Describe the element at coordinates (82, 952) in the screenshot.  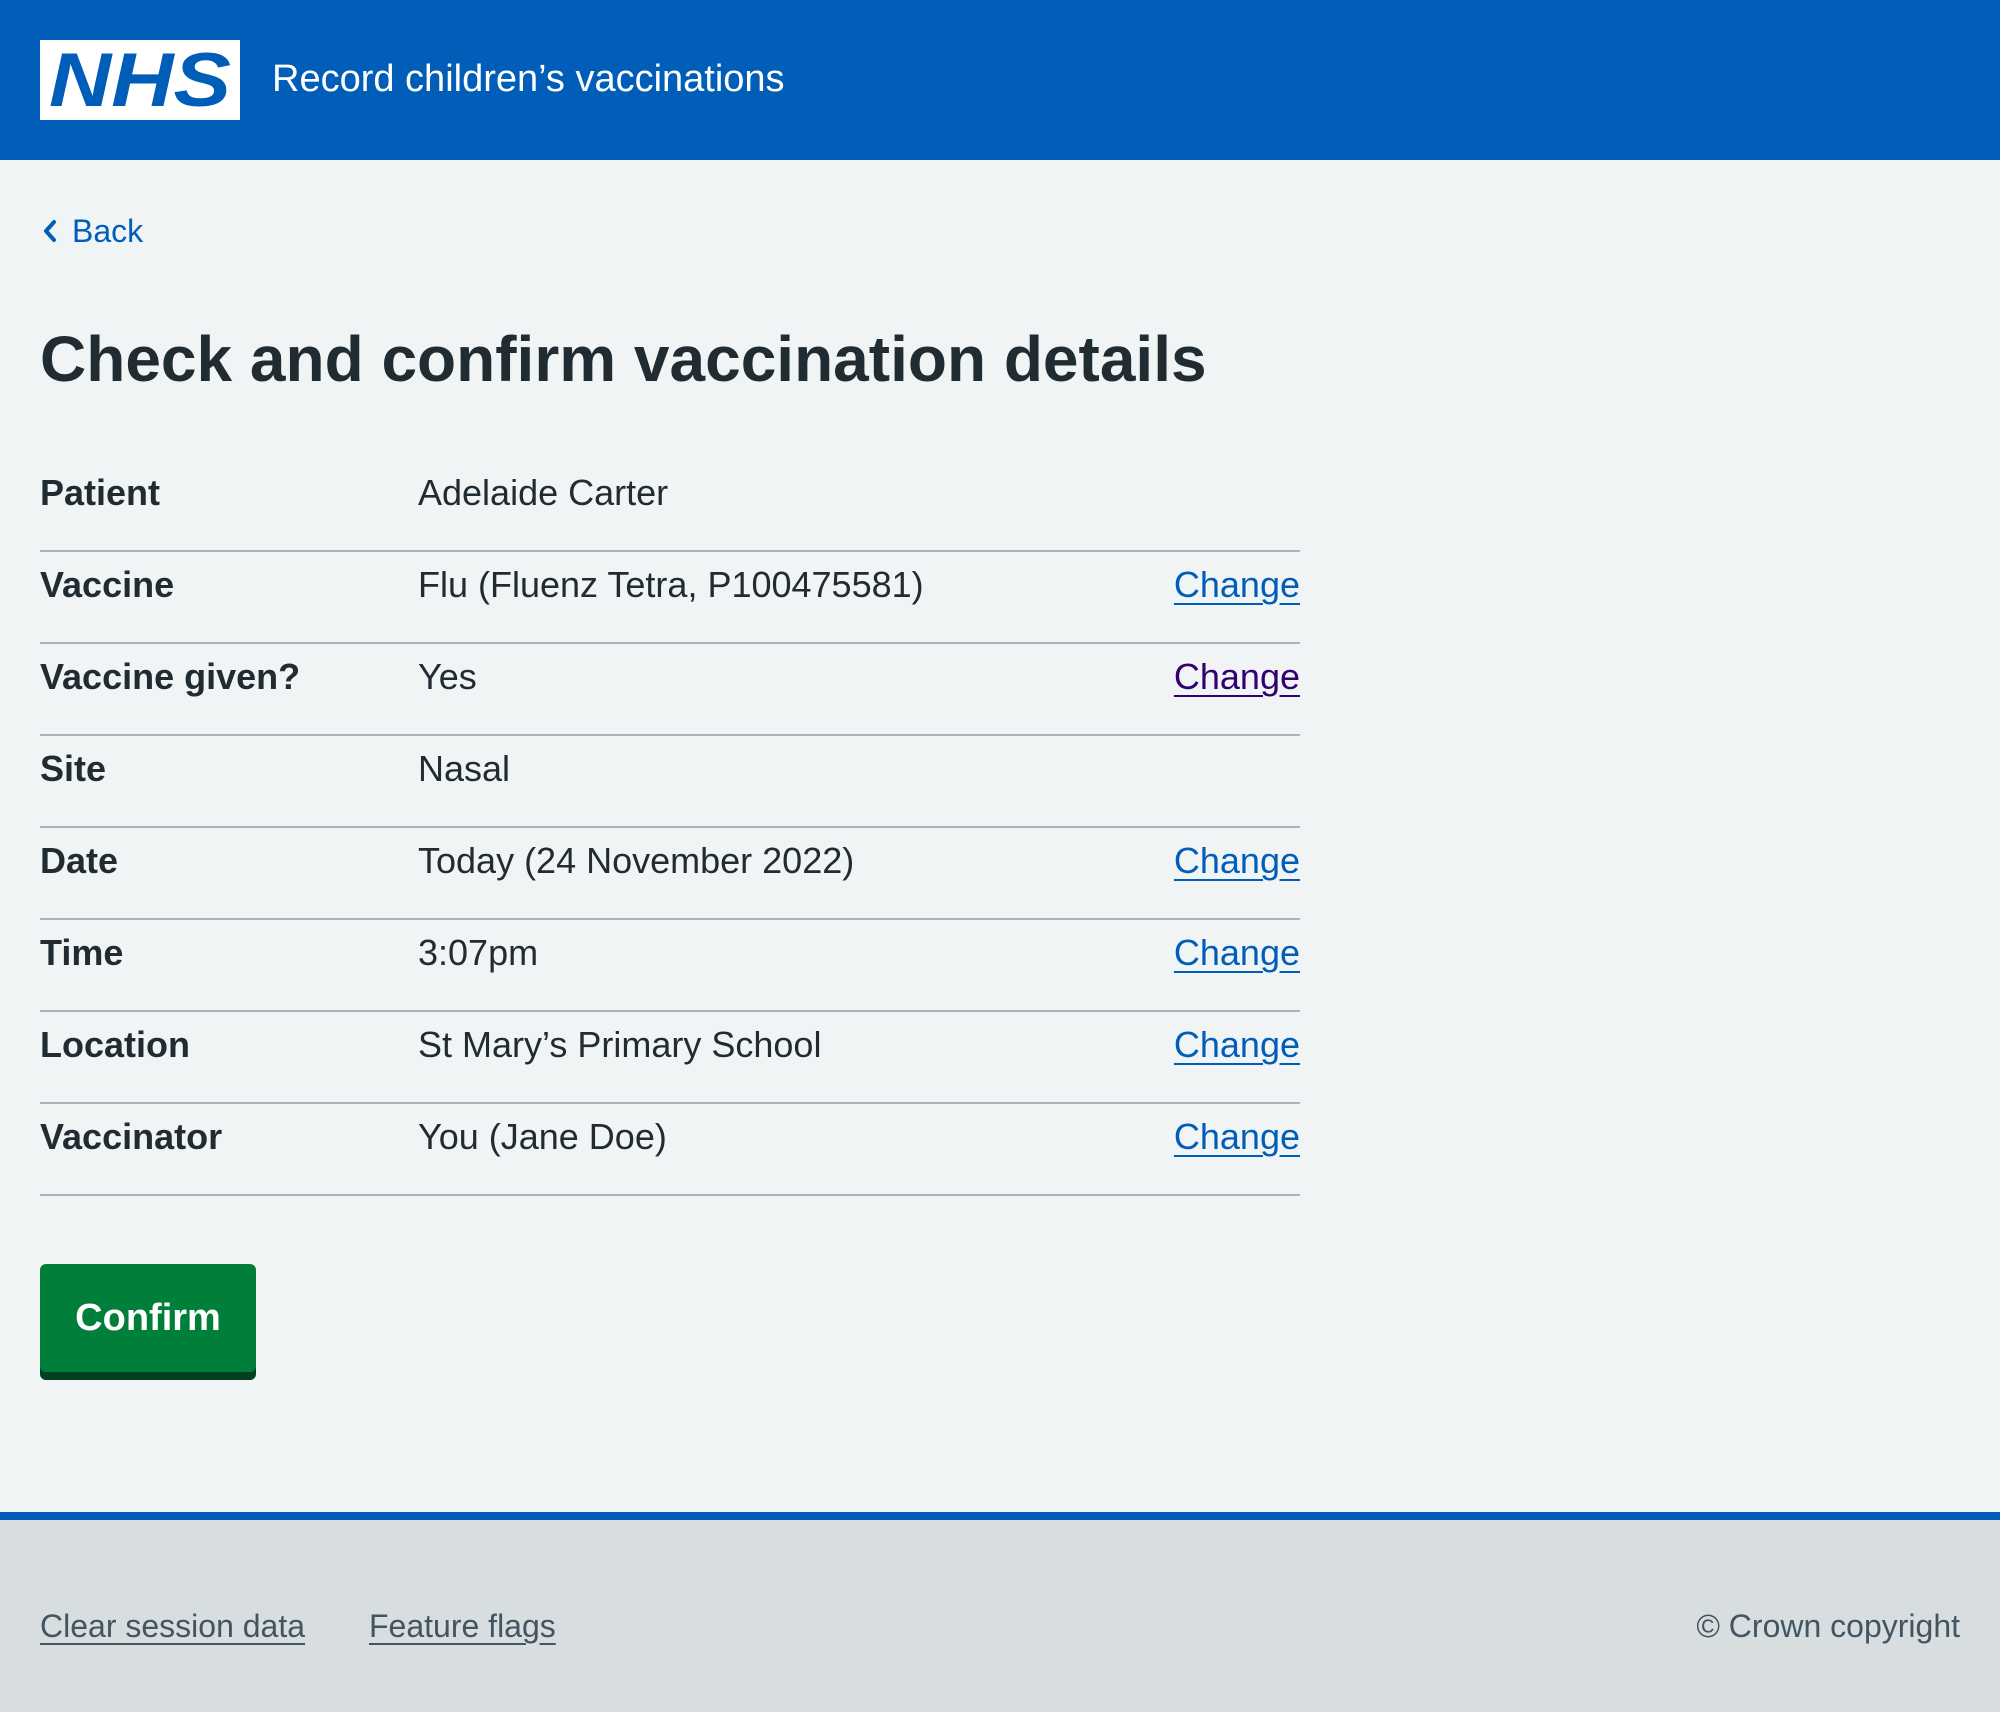
I see `summary-key: Time` at that location.